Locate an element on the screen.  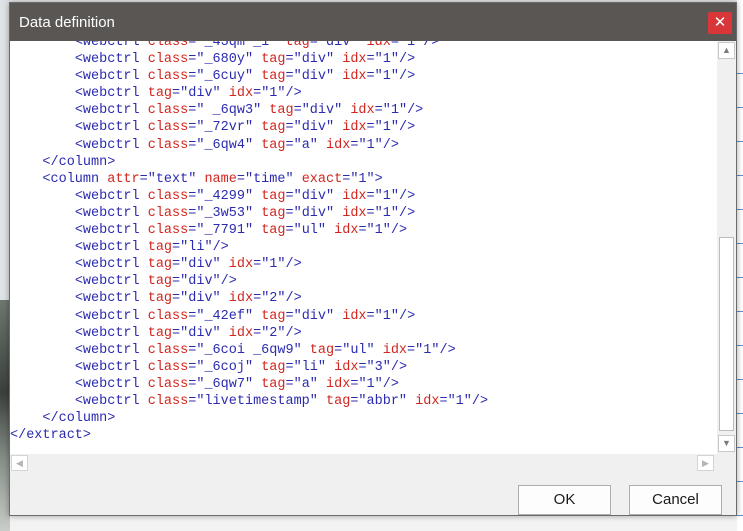
code-token-val: "abbr" is located at coordinates (383, 401).